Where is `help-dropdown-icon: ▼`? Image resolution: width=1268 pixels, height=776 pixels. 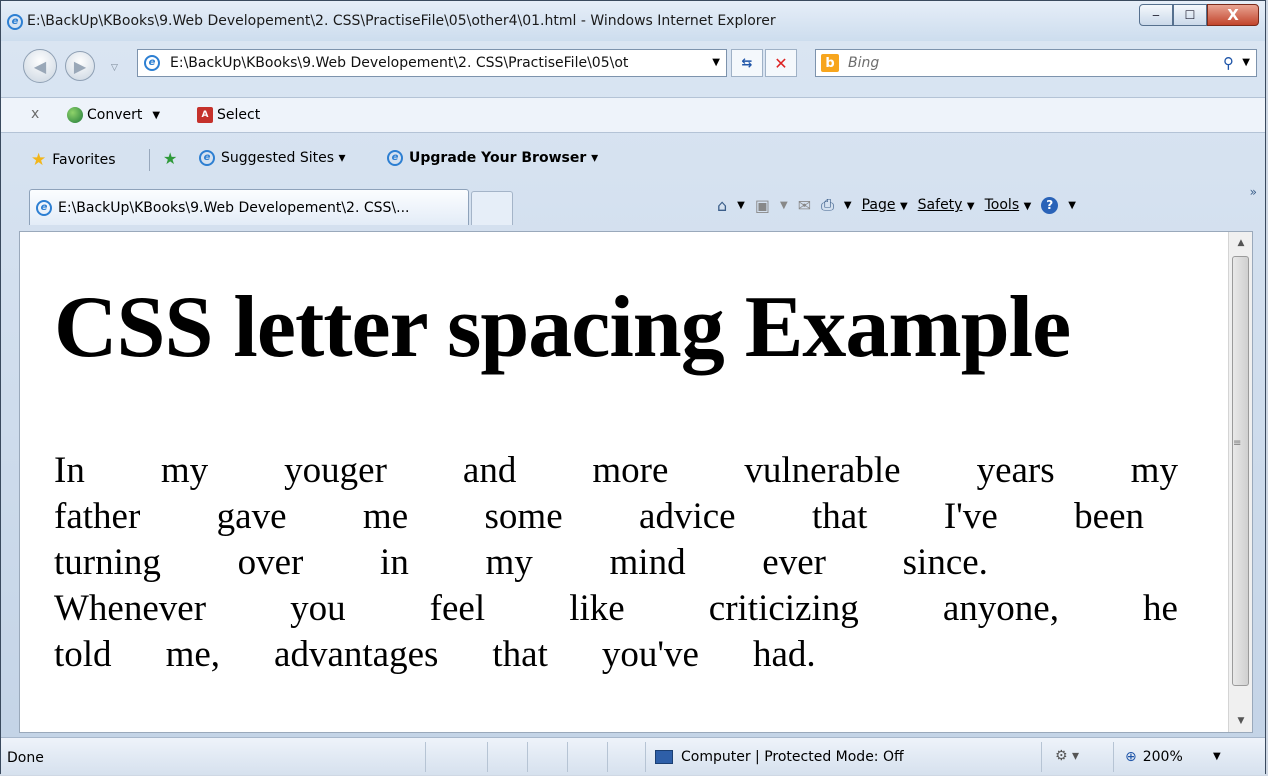 help-dropdown-icon: ▼ is located at coordinates (1072, 205).